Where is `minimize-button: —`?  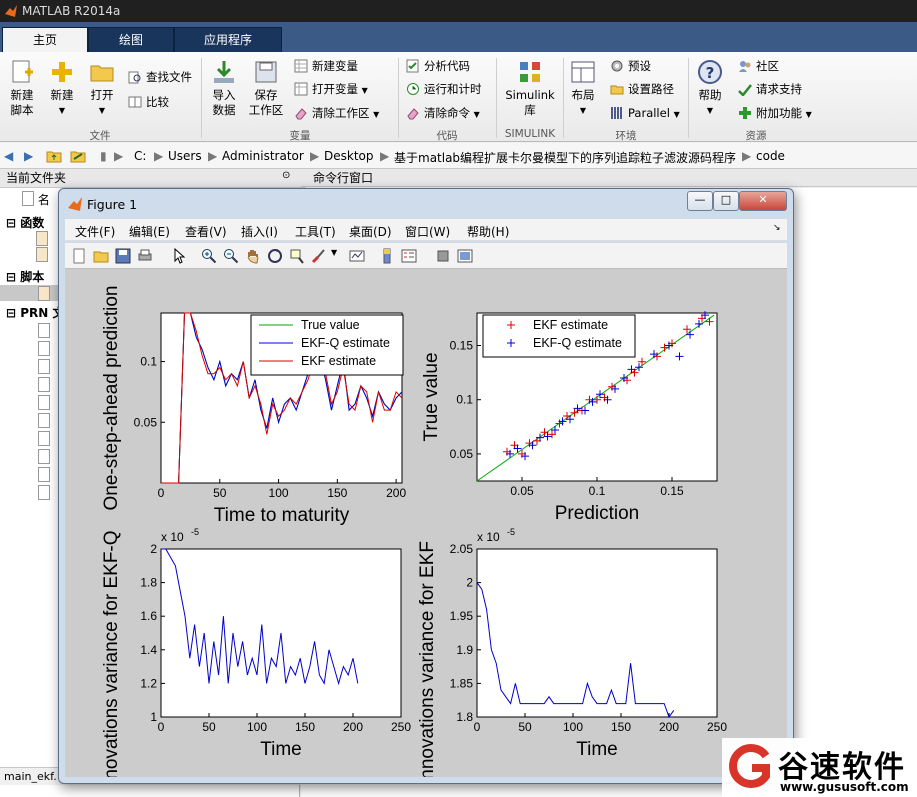 minimize-button: — is located at coordinates (700, 201).